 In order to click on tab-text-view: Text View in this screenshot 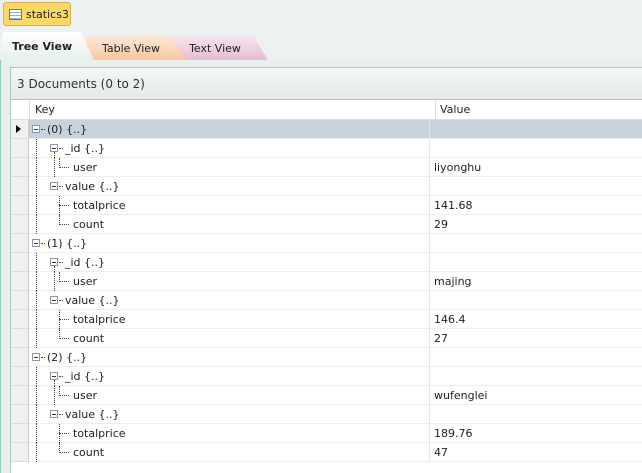, I will do `click(220, 48)`.